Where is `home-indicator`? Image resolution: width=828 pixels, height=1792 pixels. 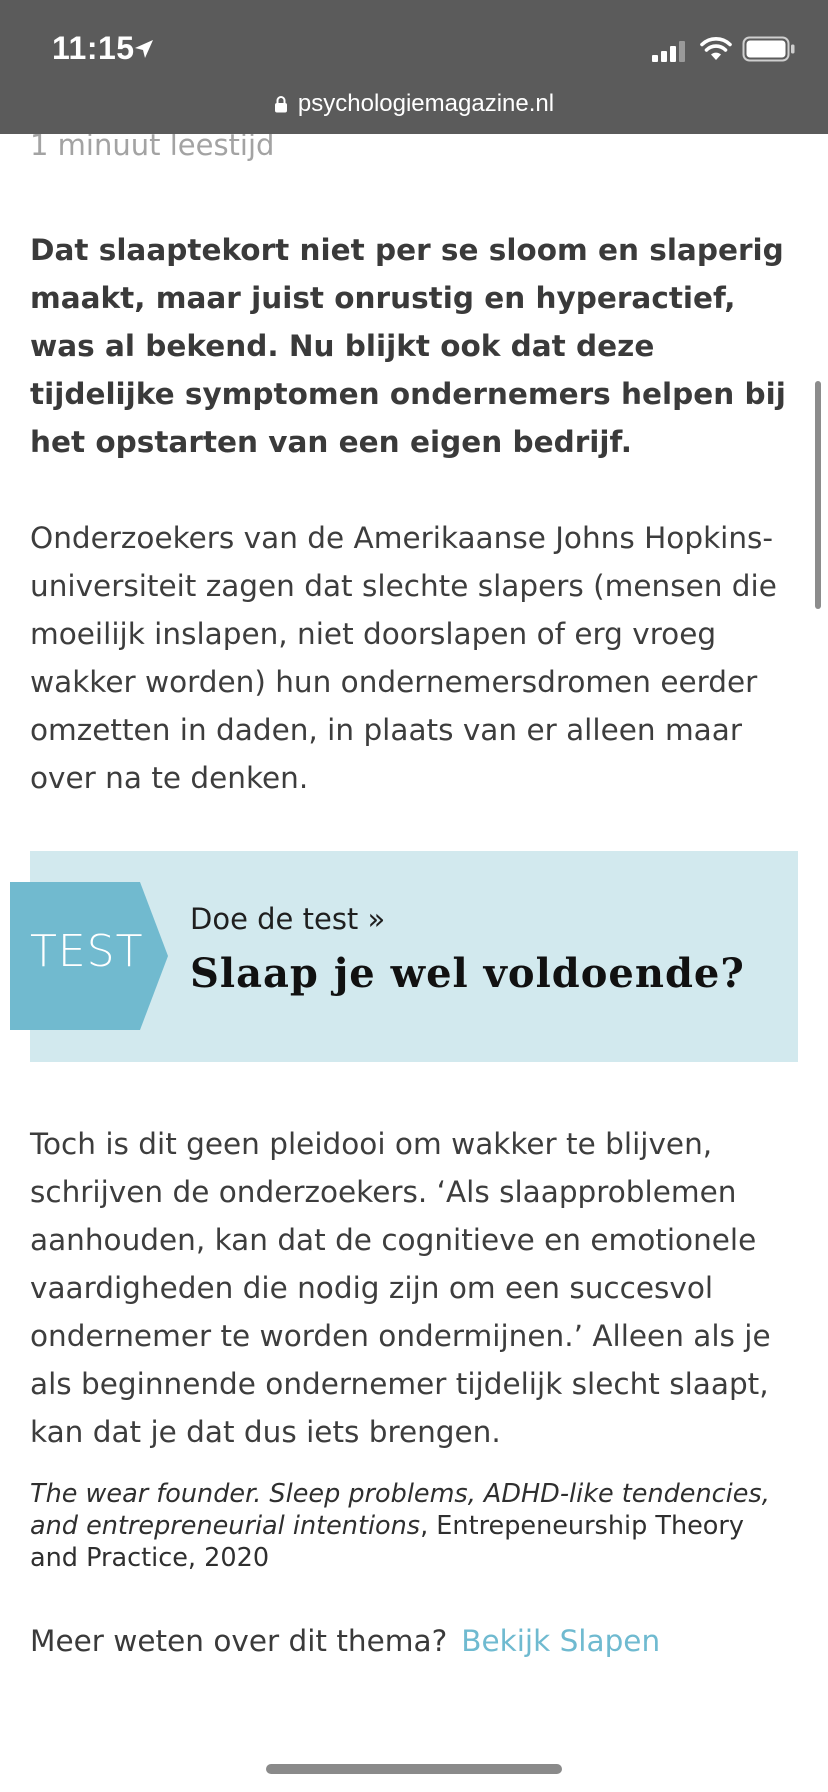
home-indicator is located at coordinates (414, 1769).